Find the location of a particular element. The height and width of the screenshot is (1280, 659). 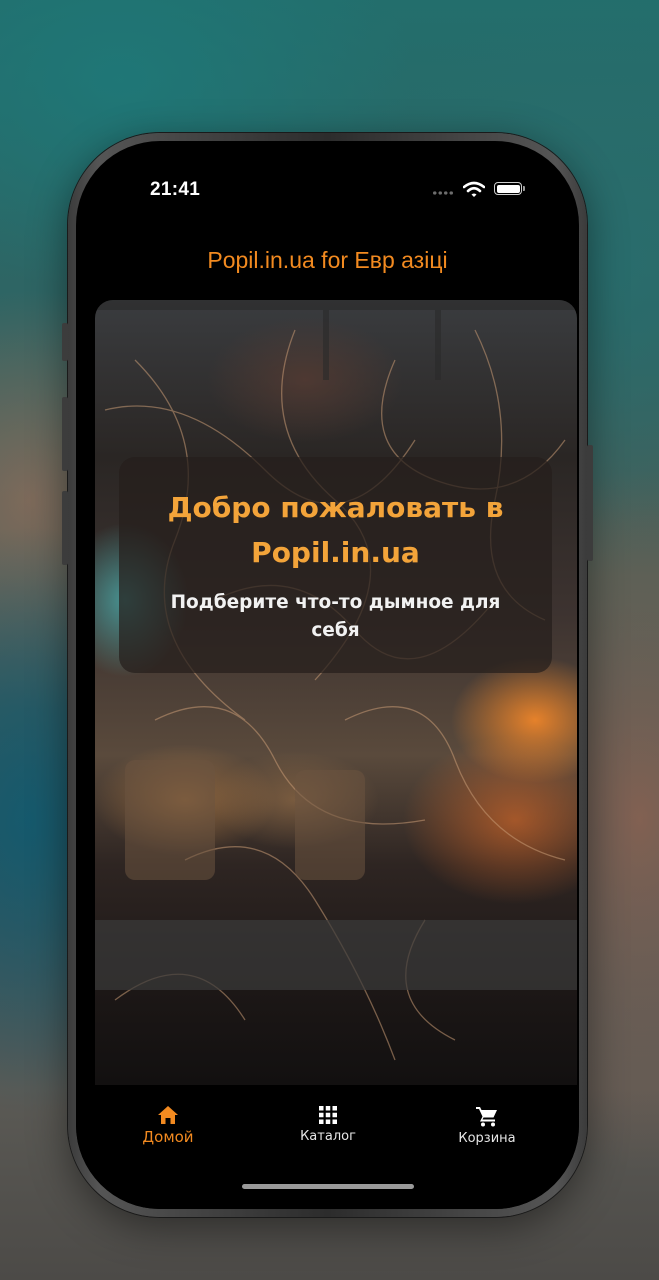

tab-catalog: Каталог is located at coordinates (328, 1135).